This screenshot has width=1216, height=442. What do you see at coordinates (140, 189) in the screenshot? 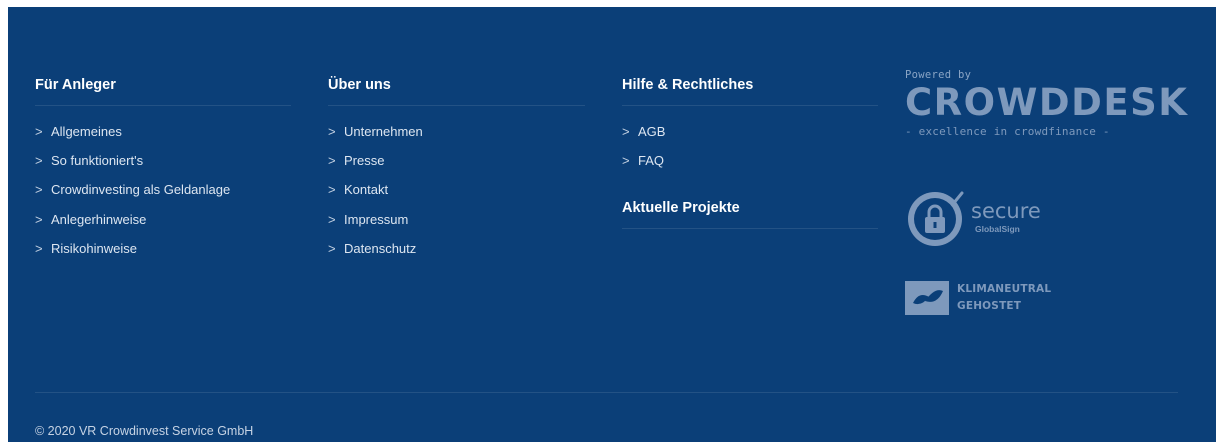
I see `footer-link-label: Crowdinvesting als Geldanlage` at bounding box center [140, 189].